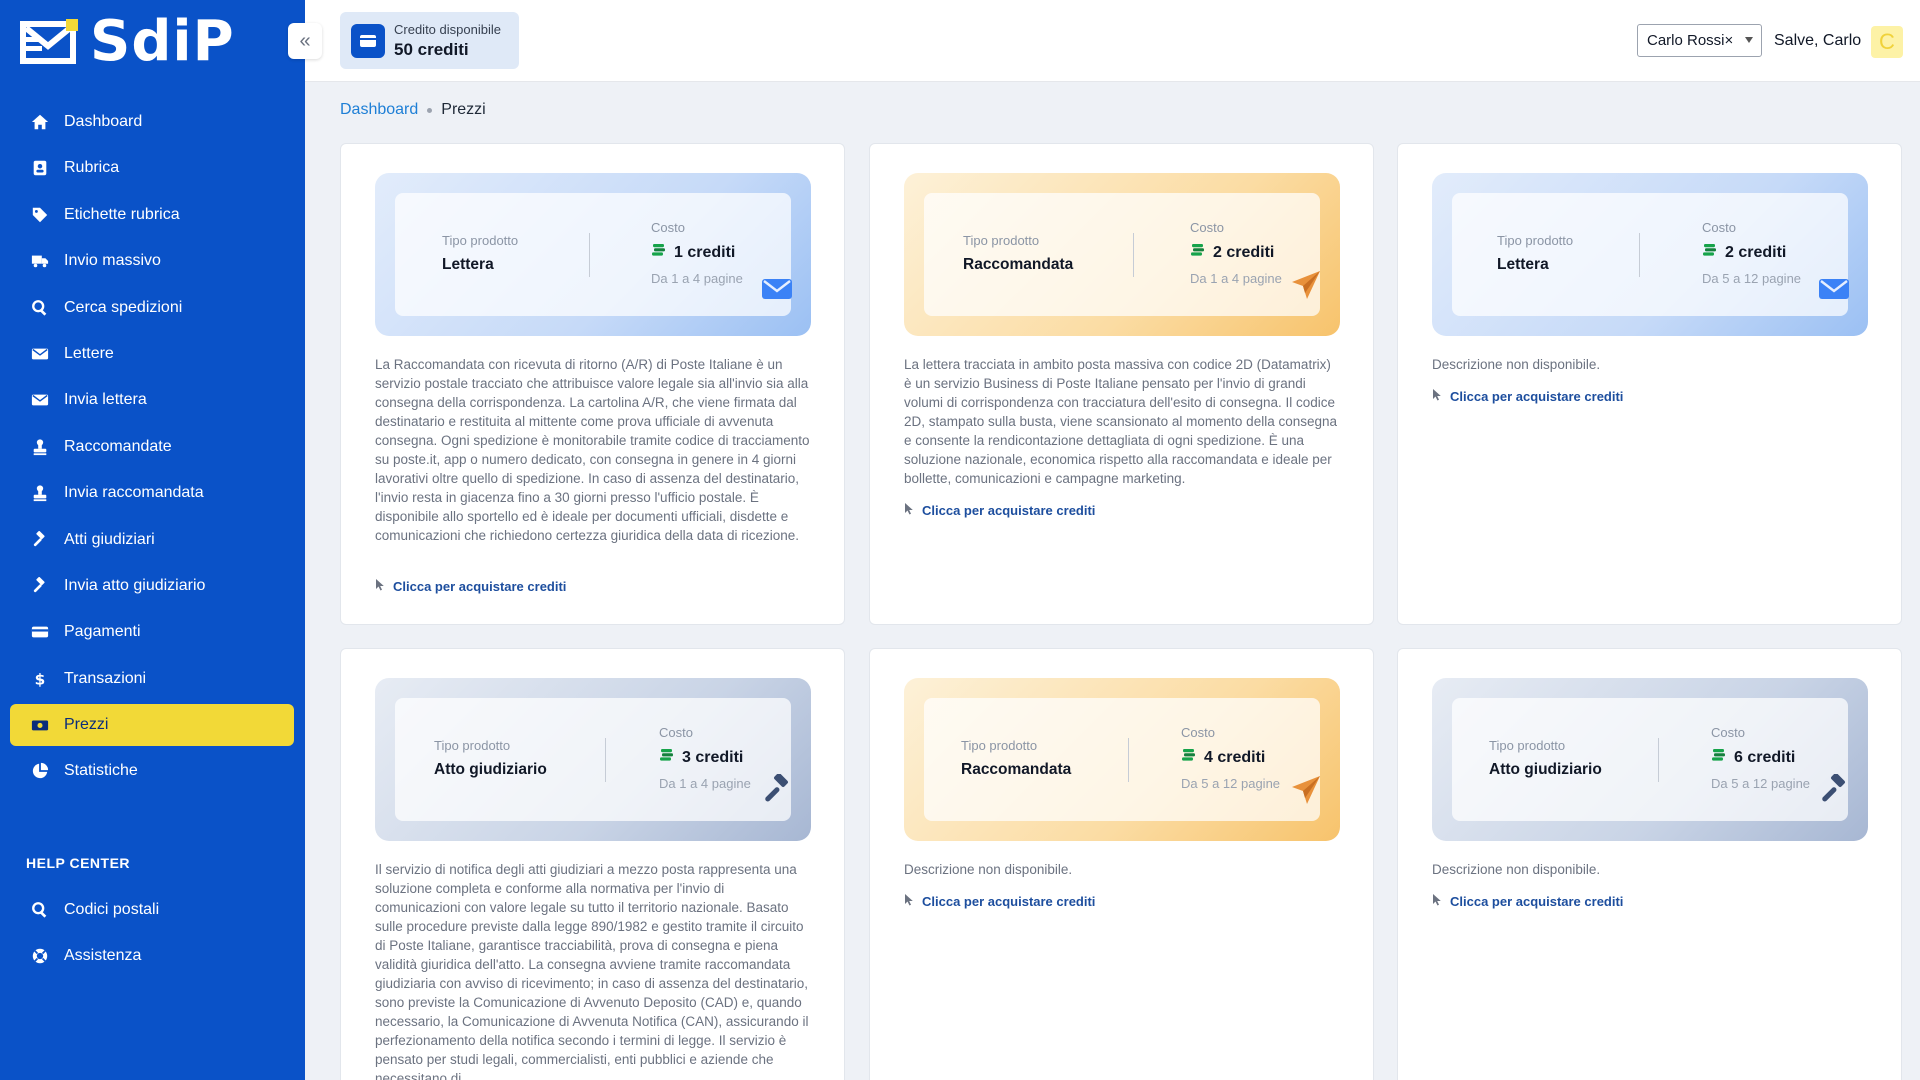  Describe the element at coordinates (40, 956) in the screenshot. I see `lifebuoy-icon` at that location.